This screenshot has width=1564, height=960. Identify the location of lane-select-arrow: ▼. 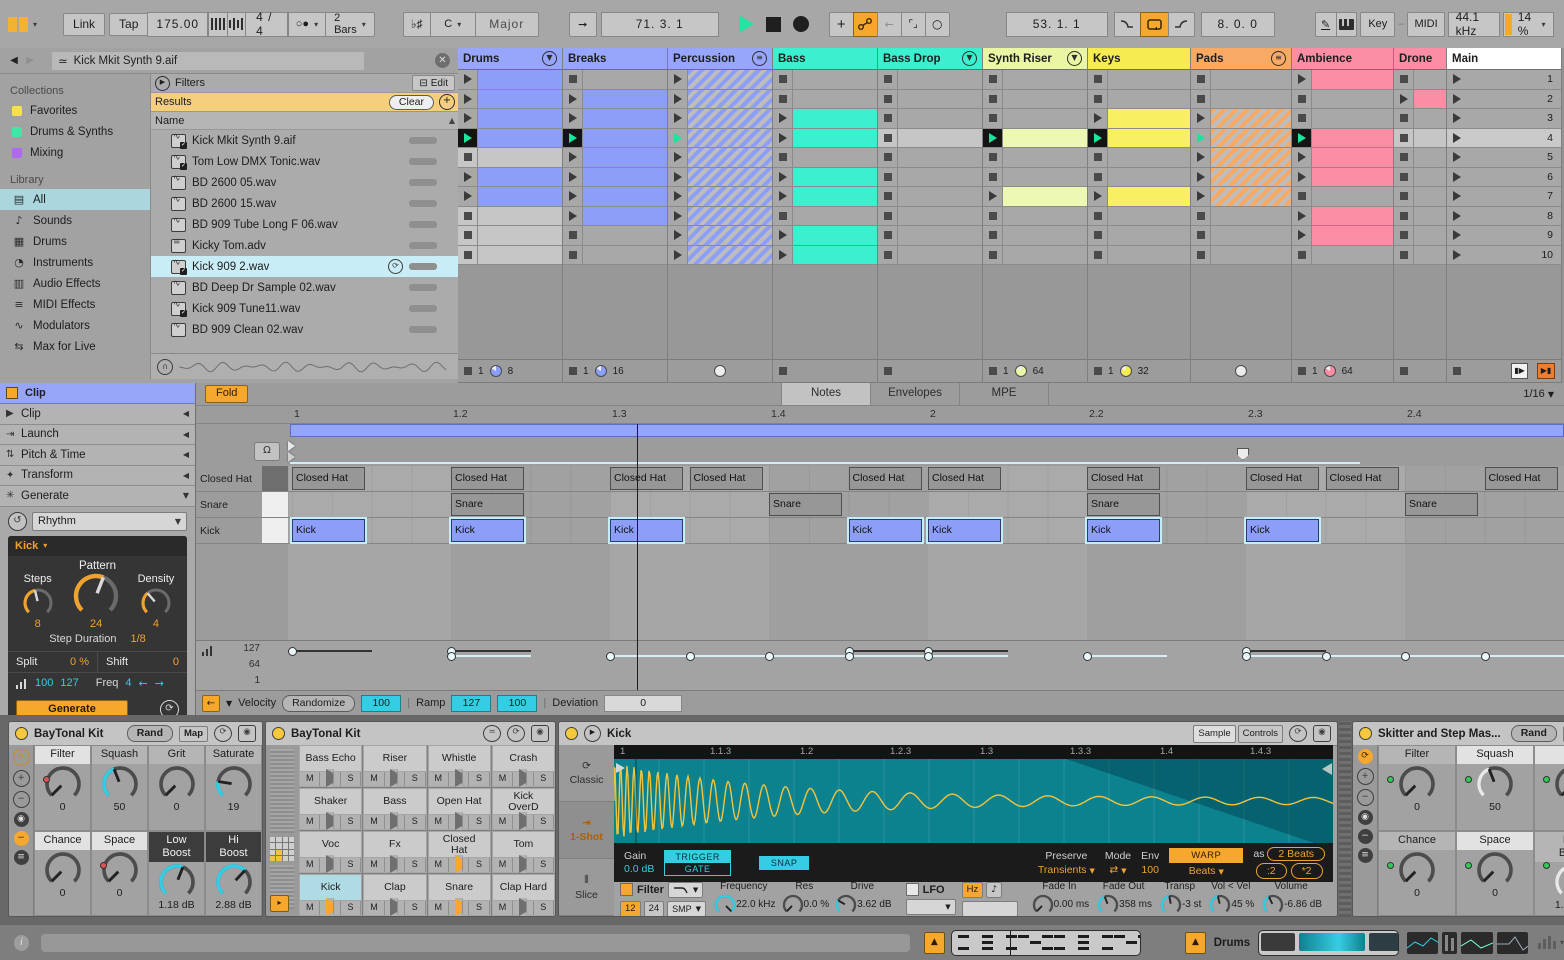
(229, 703).